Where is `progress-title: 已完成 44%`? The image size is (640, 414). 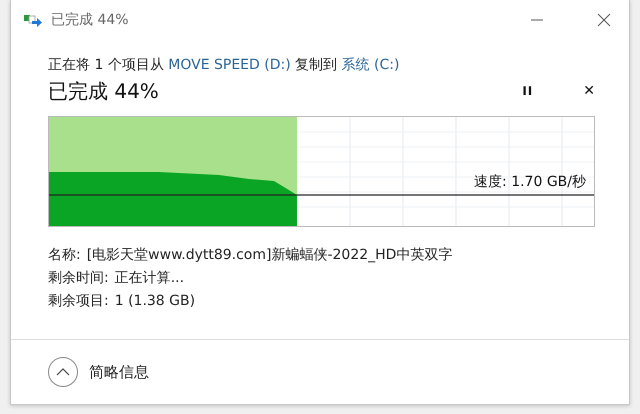
progress-title: 已完成 44% is located at coordinates (103, 91).